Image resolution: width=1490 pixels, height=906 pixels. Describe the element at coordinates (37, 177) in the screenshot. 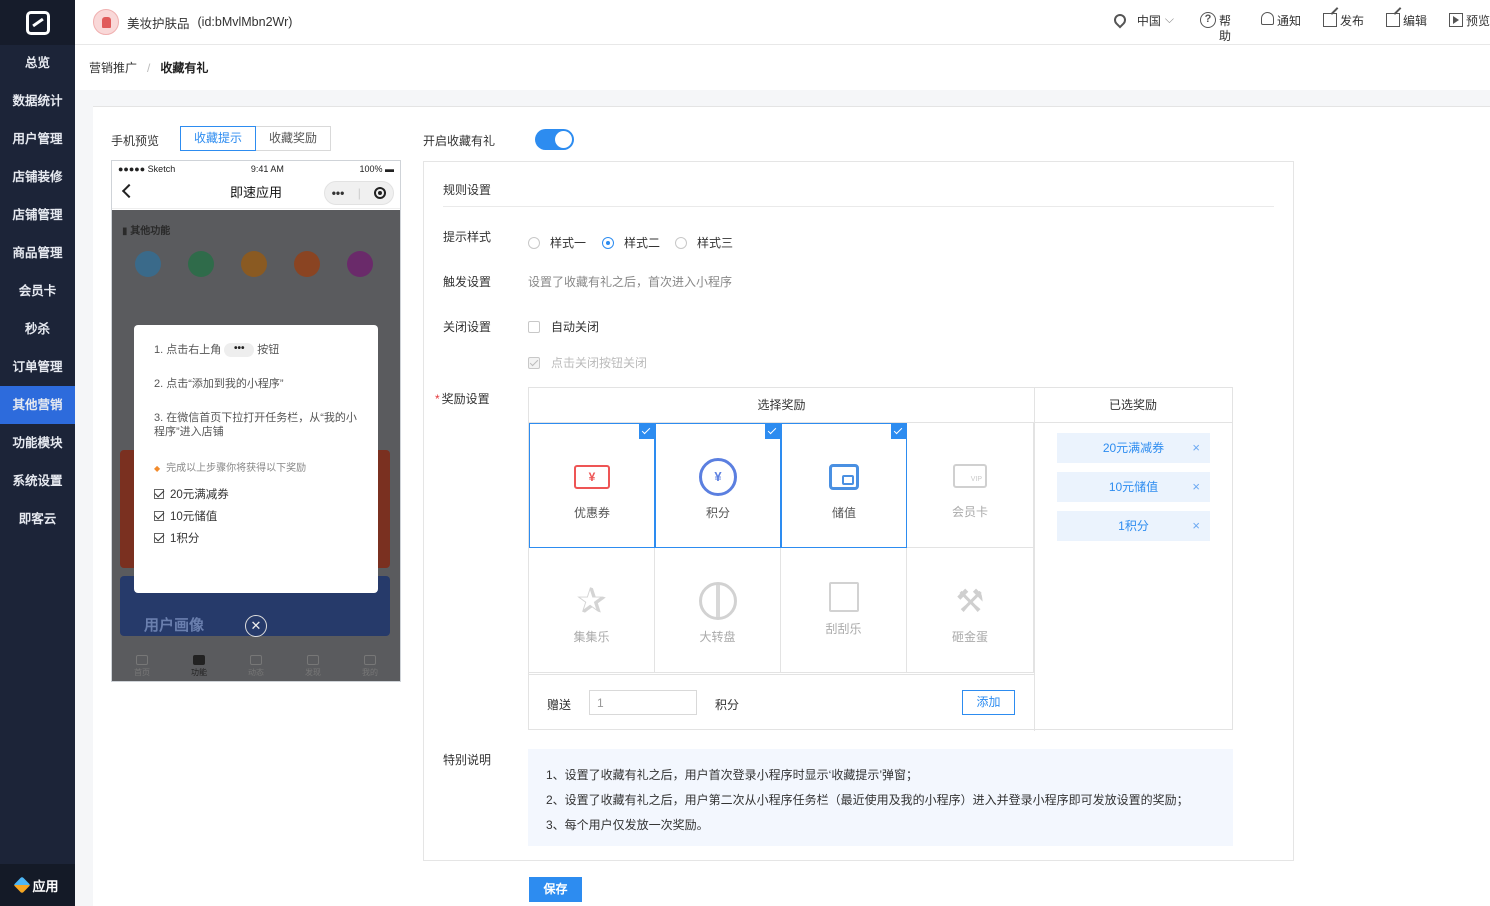

I see `sidebar-item-decoration: 店铺装修` at that location.